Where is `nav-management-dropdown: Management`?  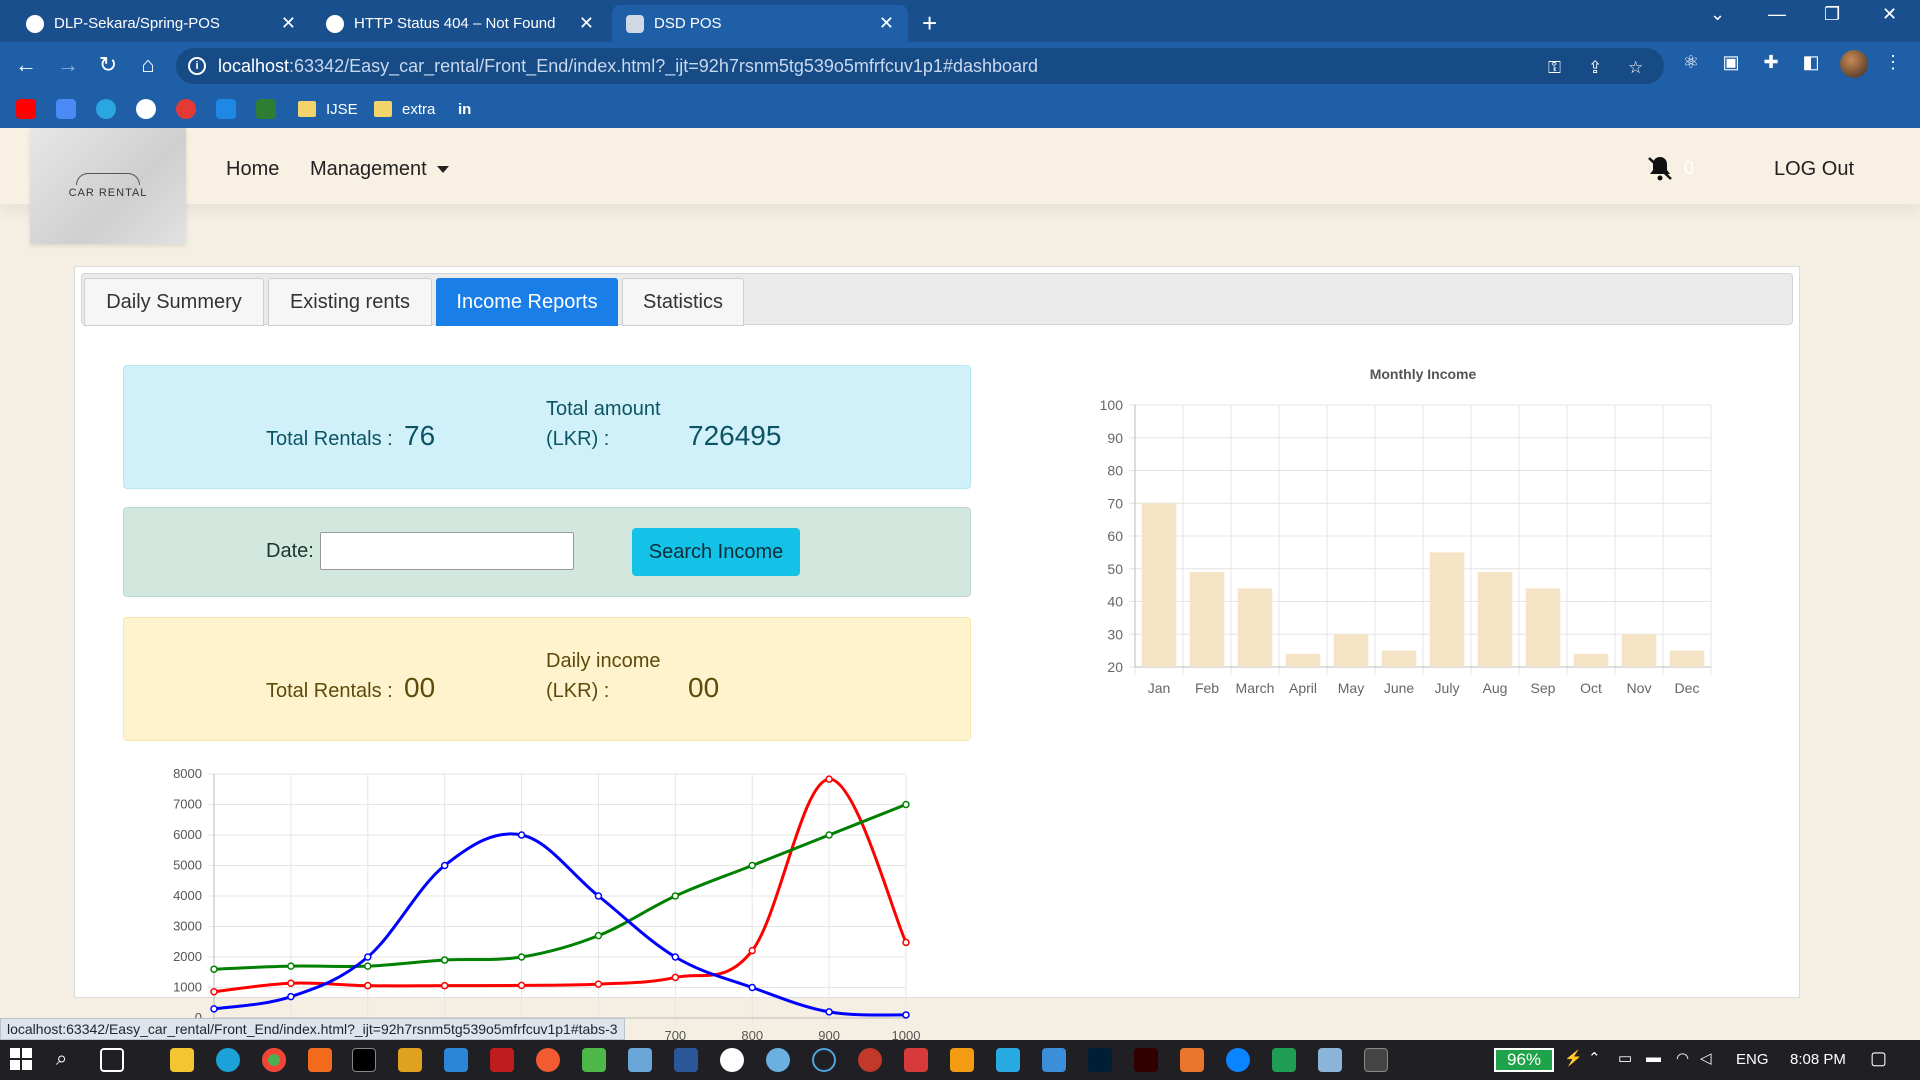 nav-management-dropdown: Management is located at coordinates (379, 169).